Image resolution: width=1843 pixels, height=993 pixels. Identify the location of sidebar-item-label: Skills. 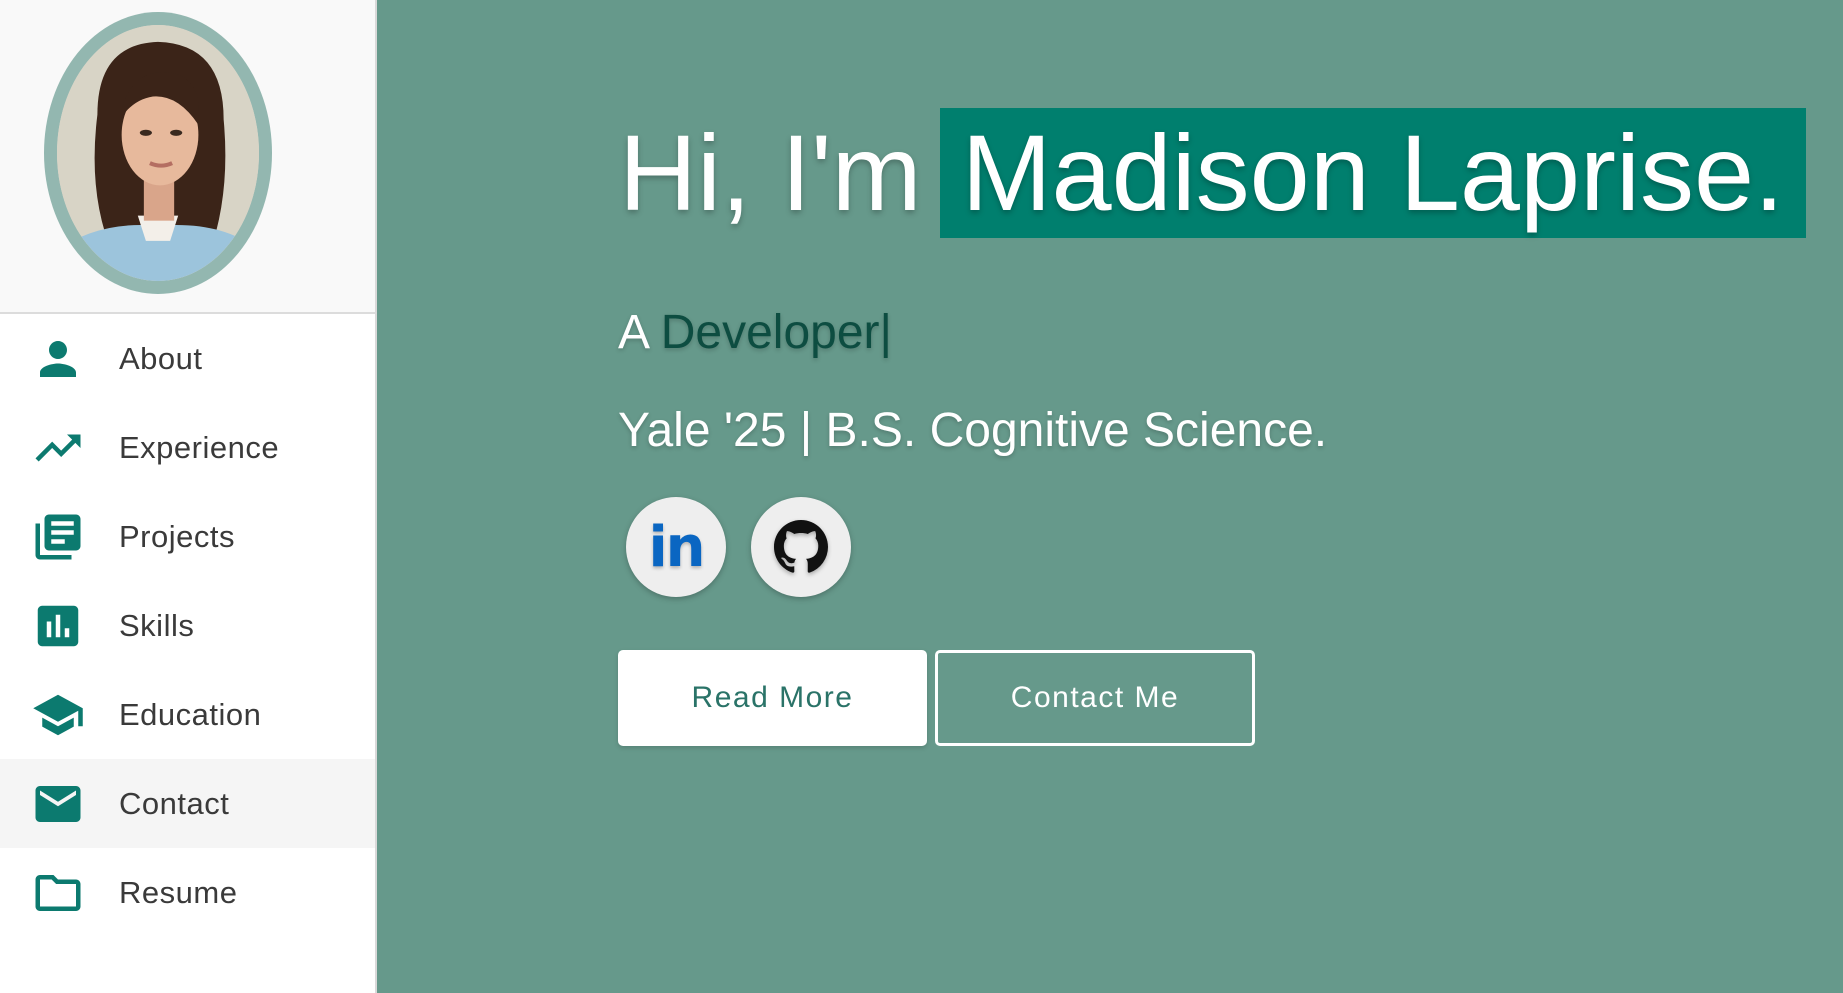
(157, 625).